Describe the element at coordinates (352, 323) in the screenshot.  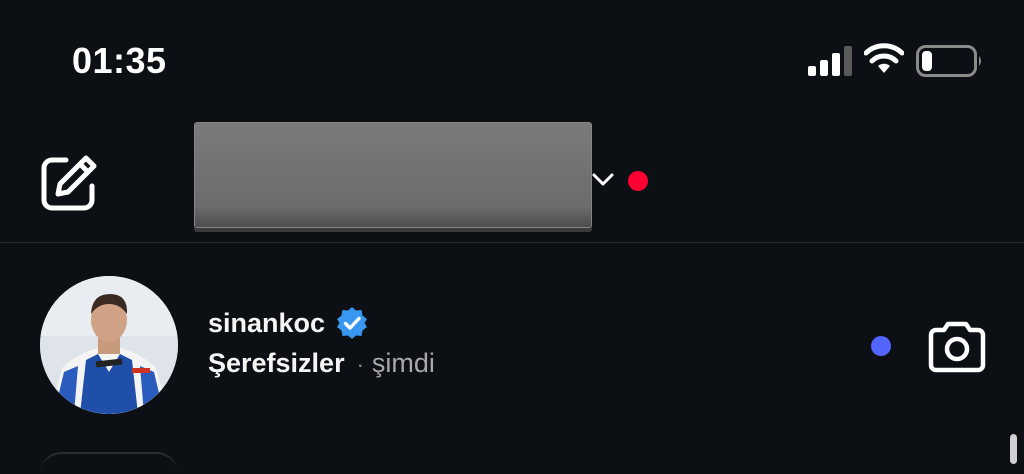
I see `verified-badge-icon` at that location.